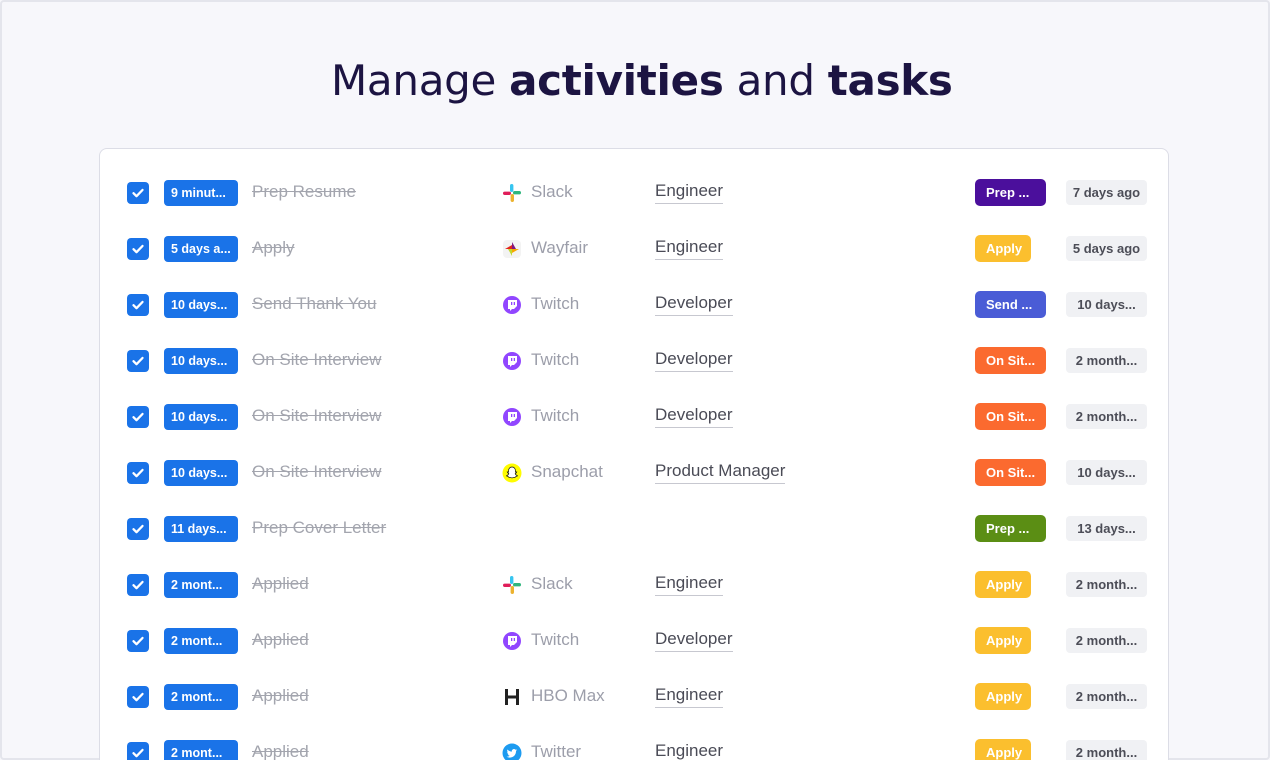  Describe the element at coordinates (568, 695) in the screenshot. I see `company-name: HBO Max` at that location.